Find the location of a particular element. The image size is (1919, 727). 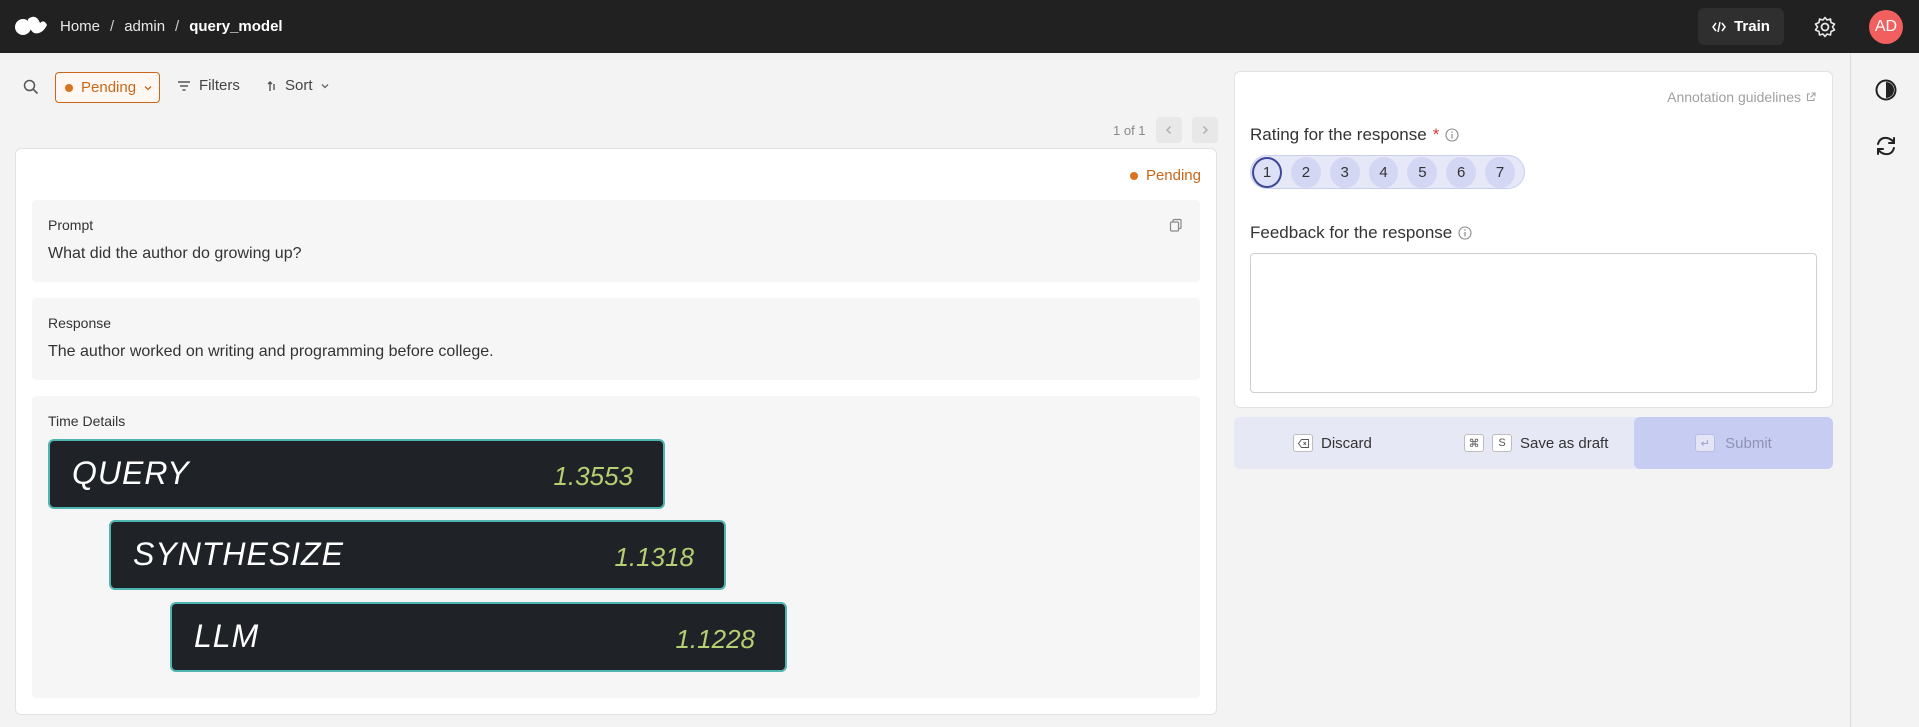

discard-button: Discard is located at coordinates (1332, 443).